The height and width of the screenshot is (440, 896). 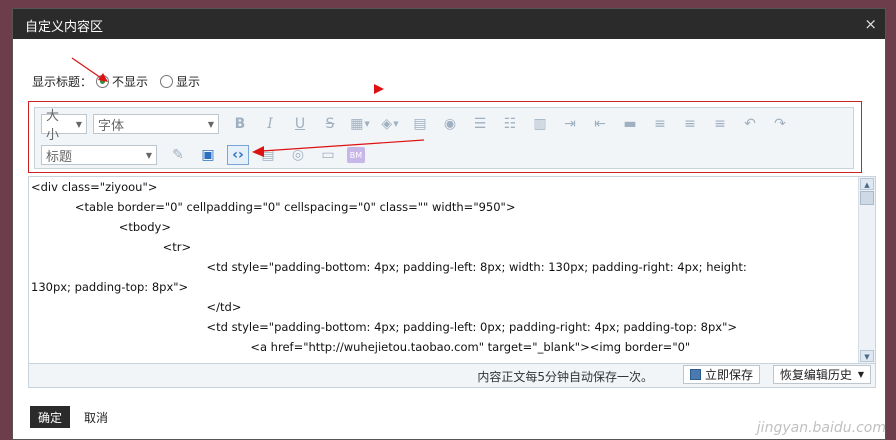 What do you see at coordinates (540, 124) in the screenshot?
I see `table-grid-icon: ▥` at bounding box center [540, 124].